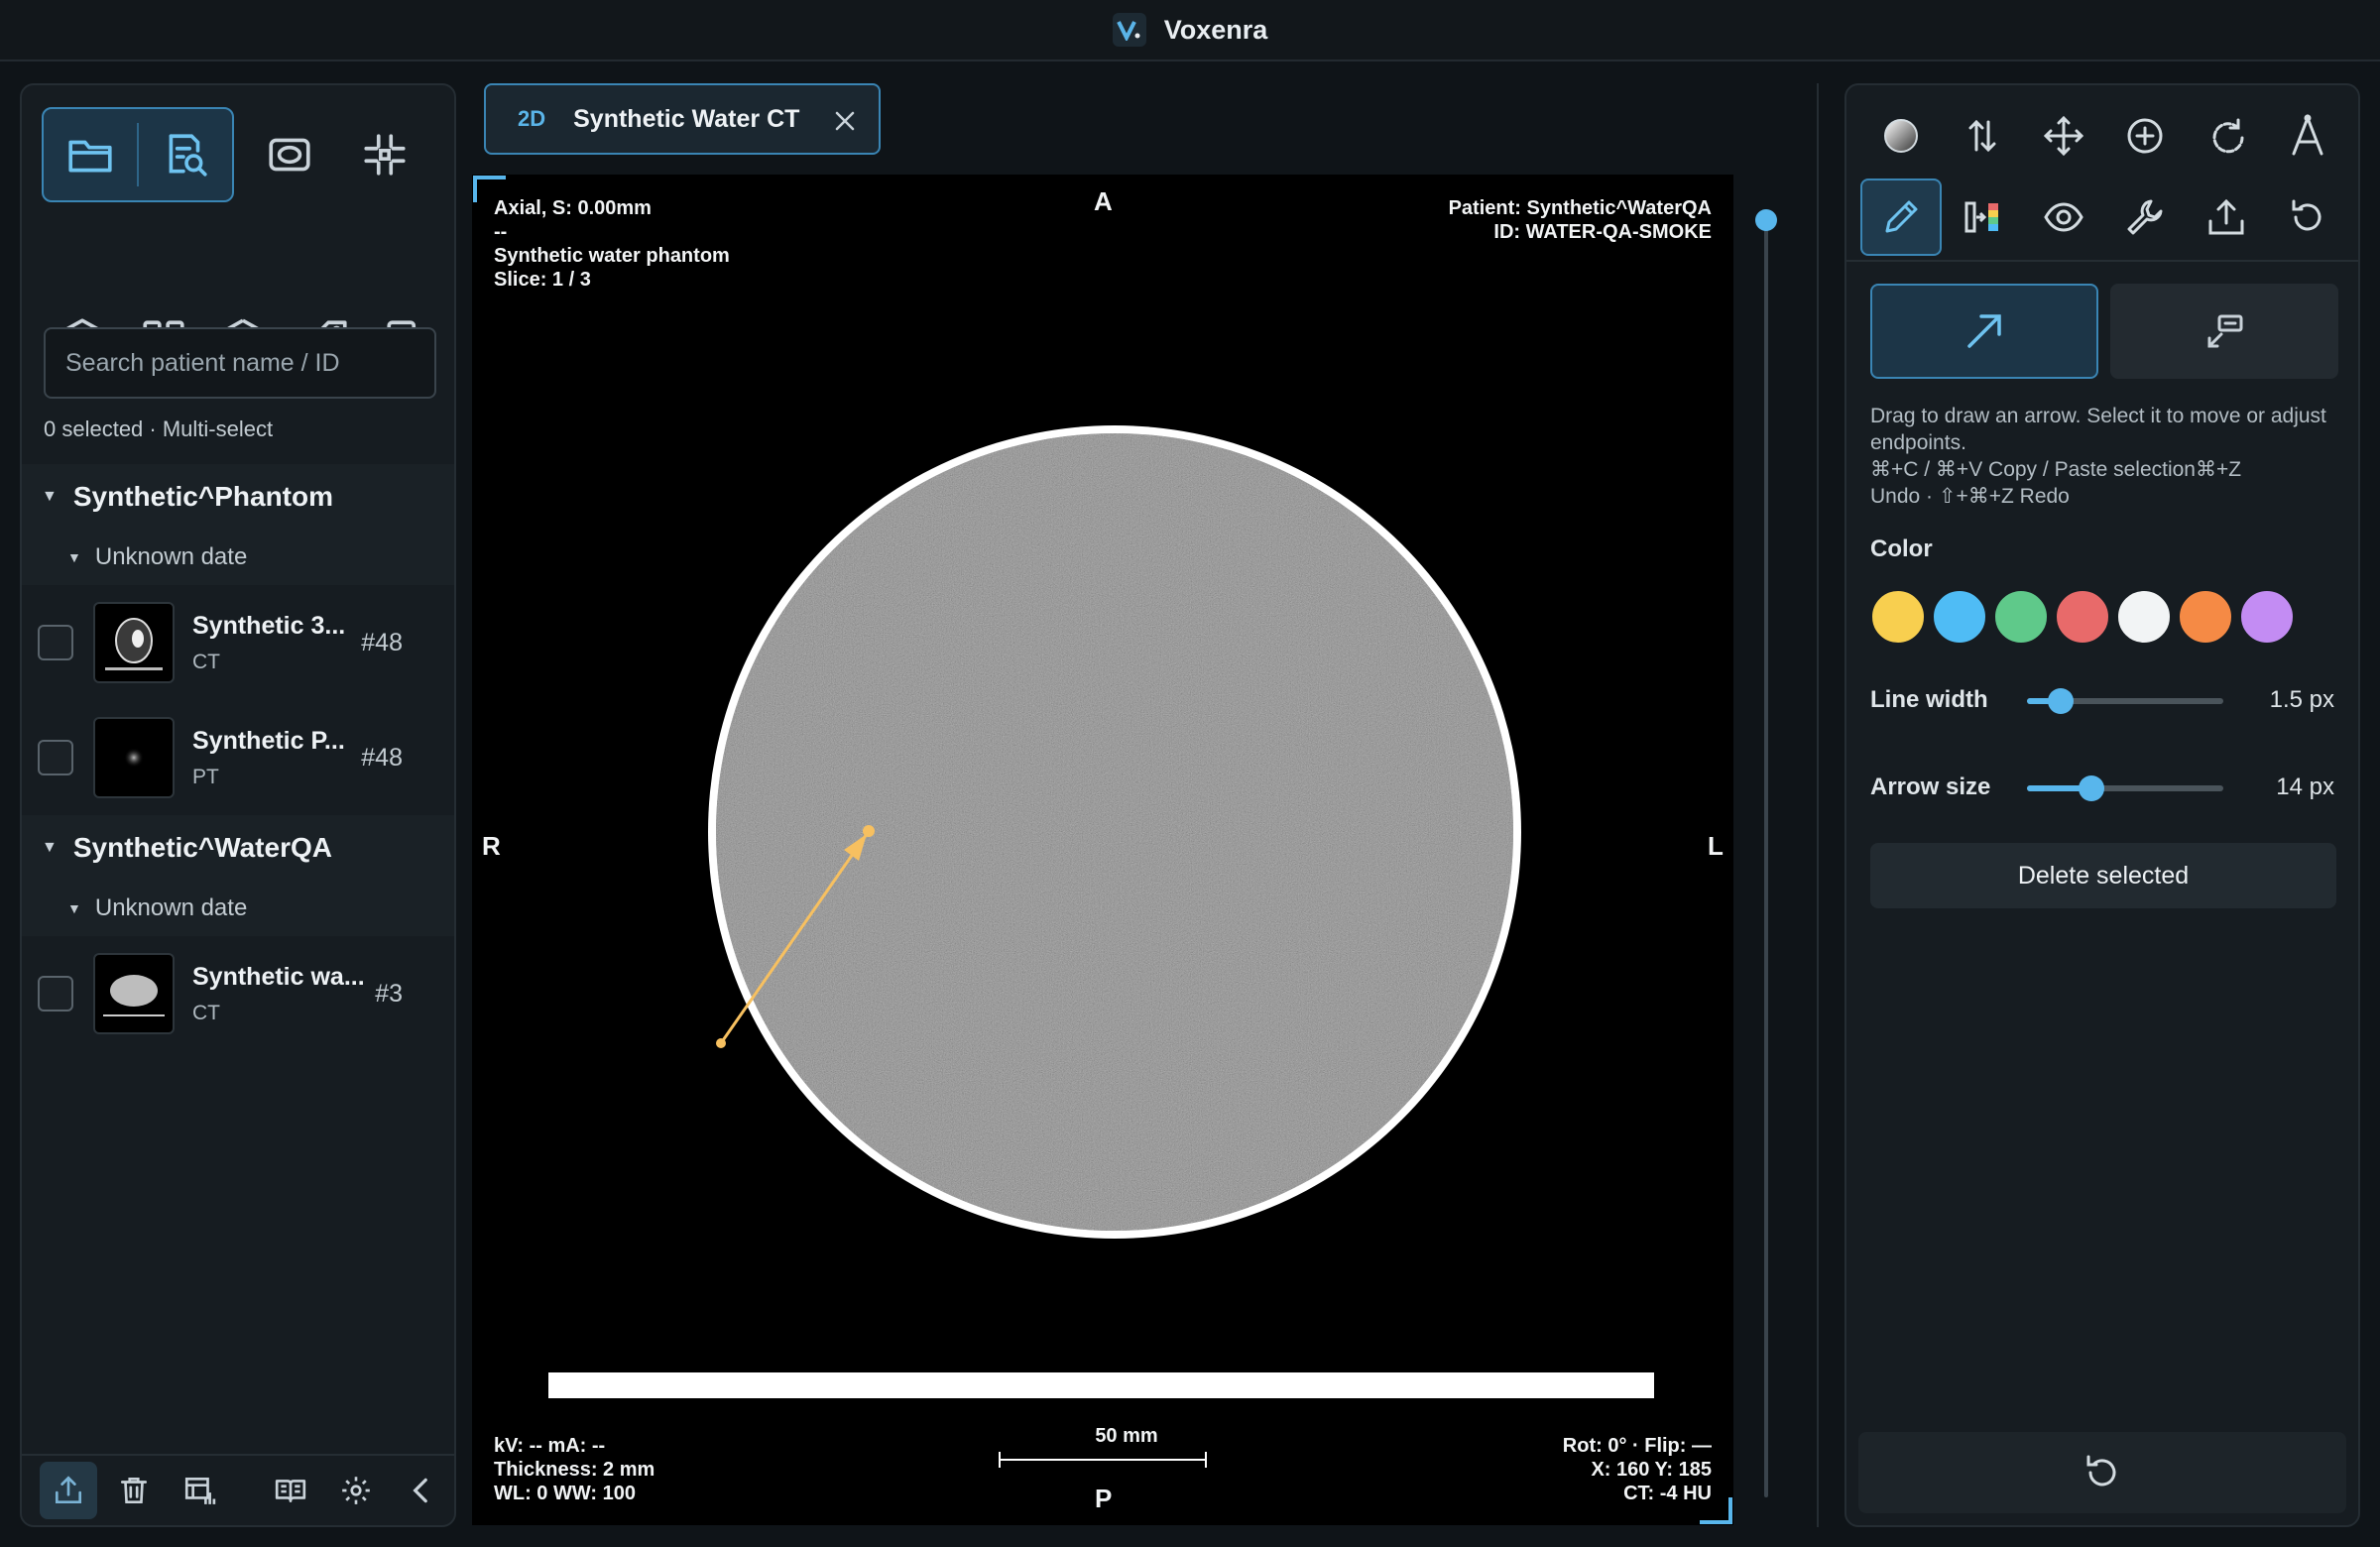  I want to click on series-row: Synthetic 3... CT #48, so click(238, 642).